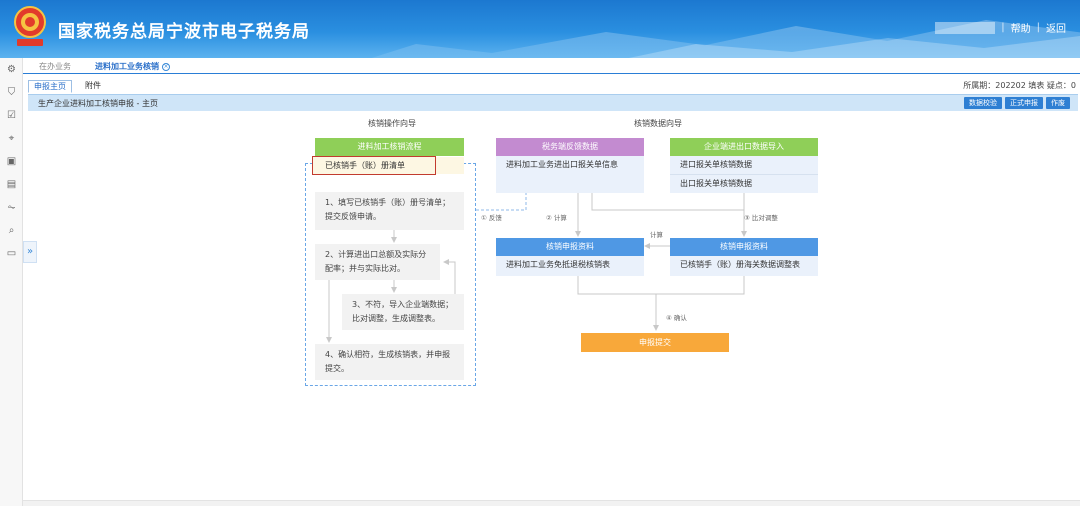  Describe the element at coordinates (55, 66) in the screenshot. I see `tab-in-progress: 在办业务` at that location.